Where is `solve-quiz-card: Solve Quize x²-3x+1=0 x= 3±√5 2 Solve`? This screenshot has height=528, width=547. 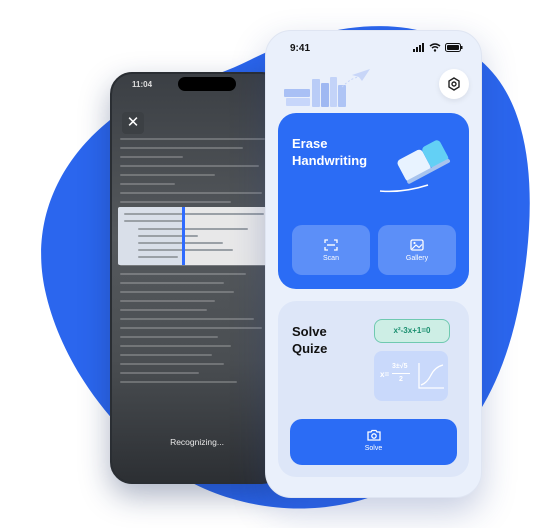
solve-quiz-card: Solve Quize x²-3x+1=0 x= 3±√5 2 Solve is located at coordinates (373, 389).